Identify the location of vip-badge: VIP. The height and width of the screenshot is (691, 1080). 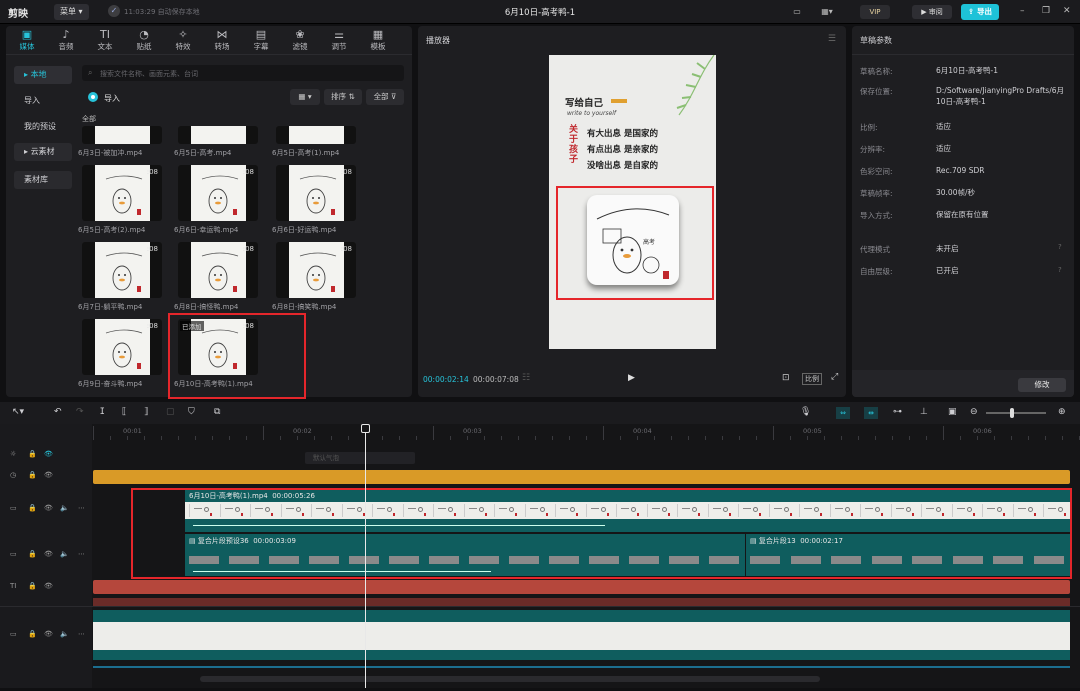
(875, 12).